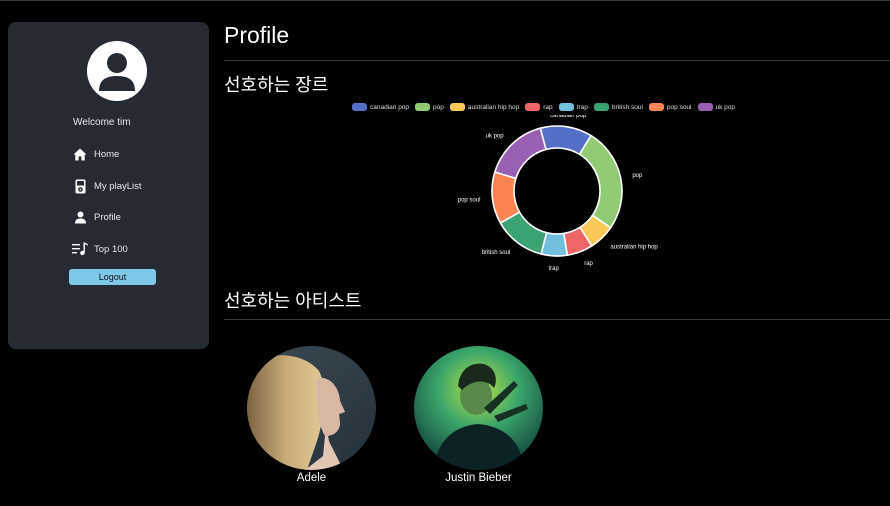  What do you see at coordinates (311, 408) in the screenshot?
I see `artist-photo-adele` at bounding box center [311, 408].